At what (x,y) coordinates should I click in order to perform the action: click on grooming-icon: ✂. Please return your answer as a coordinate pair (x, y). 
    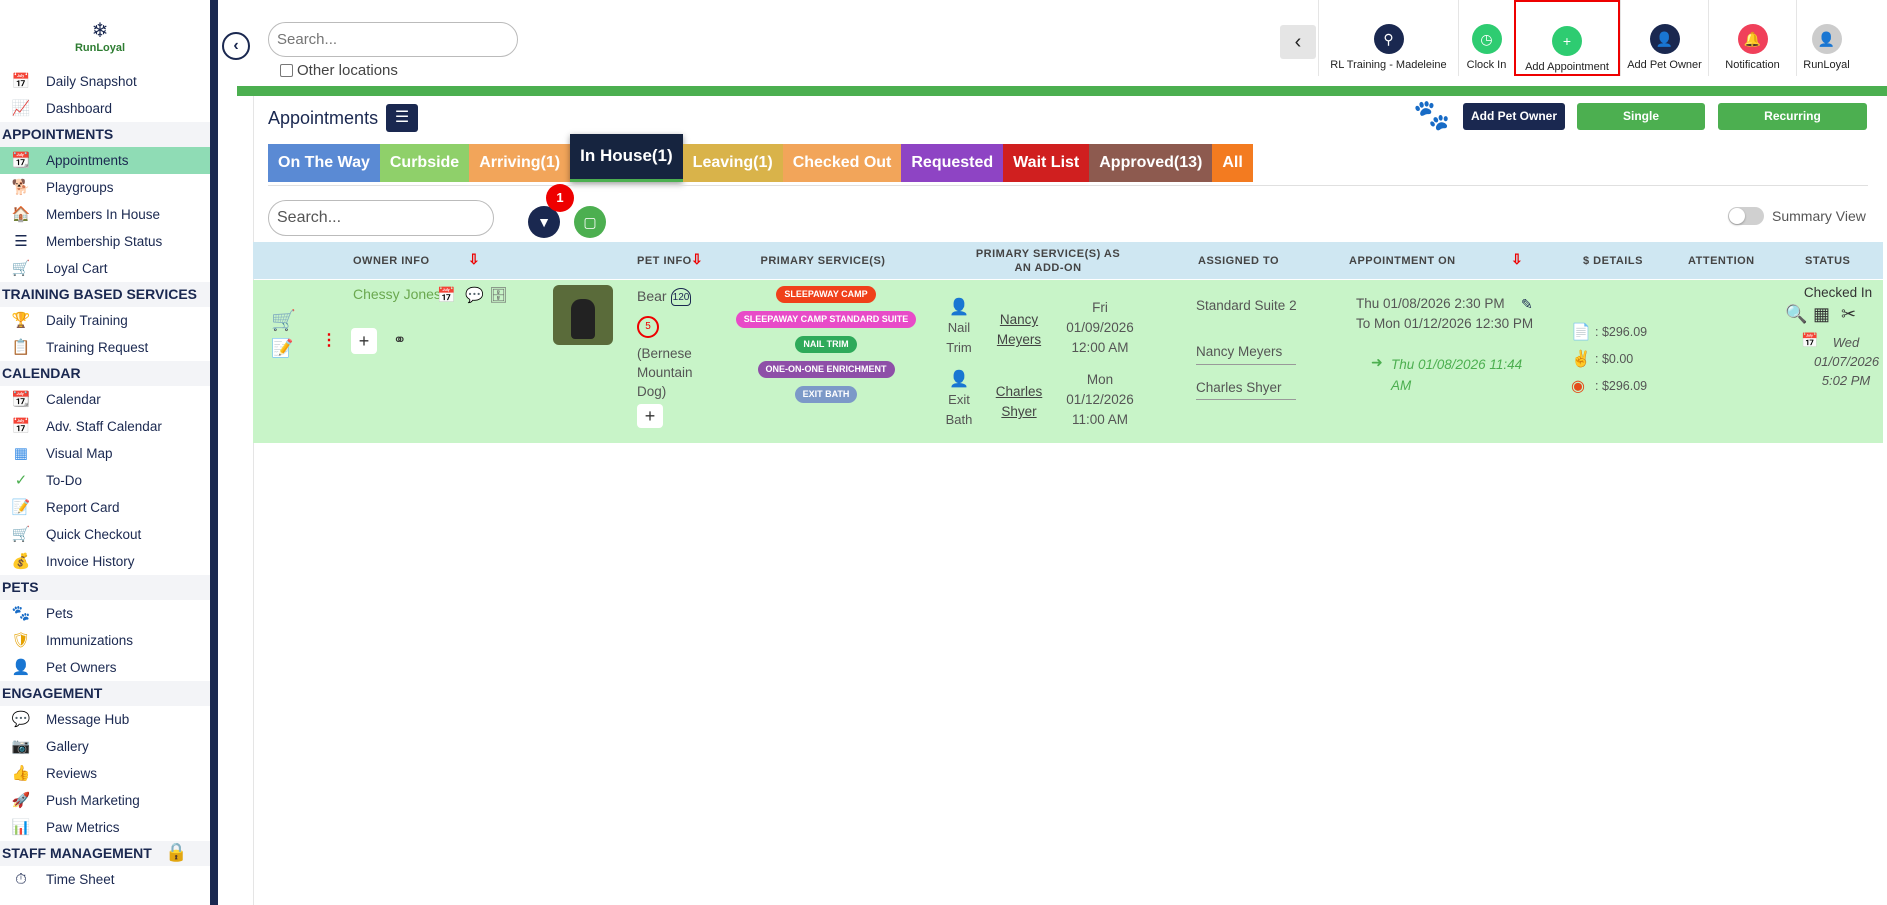
    Looking at the image, I should click on (1848, 314).